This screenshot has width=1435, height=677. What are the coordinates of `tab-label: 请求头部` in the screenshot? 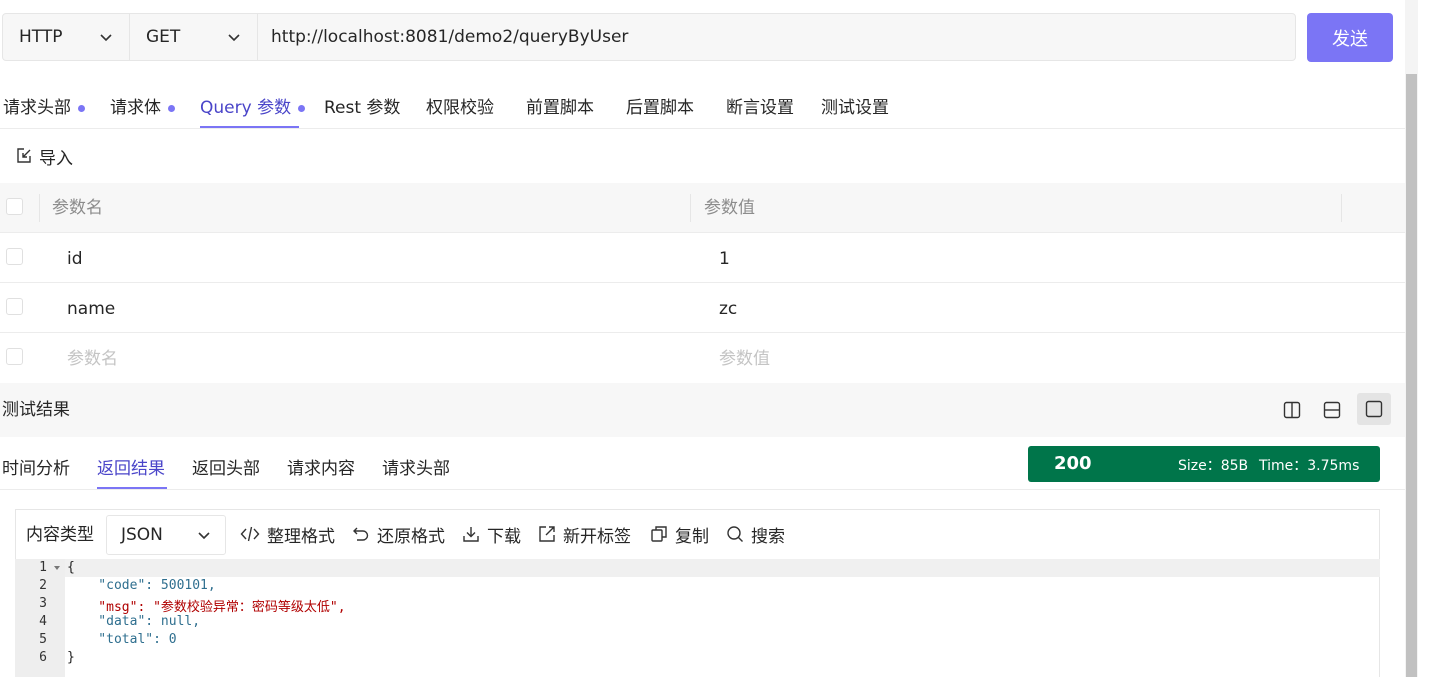 It's located at (37, 108).